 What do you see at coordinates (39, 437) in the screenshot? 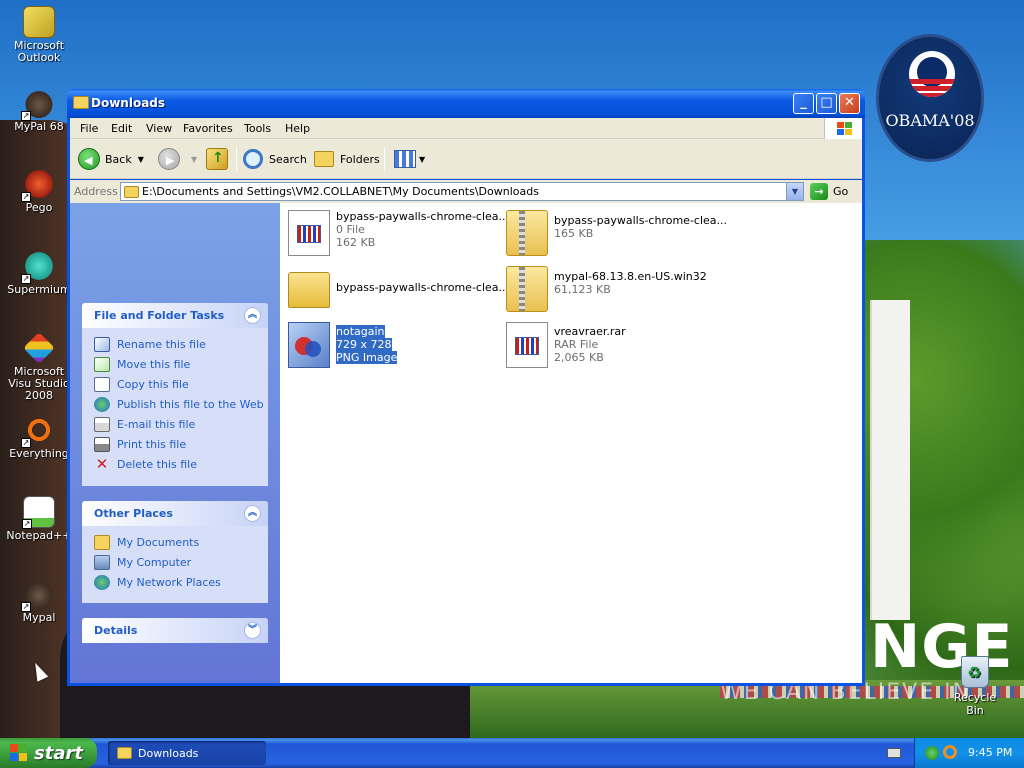
I see `desktop-icon-everything: ↗ Everything` at bounding box center [39, 437].